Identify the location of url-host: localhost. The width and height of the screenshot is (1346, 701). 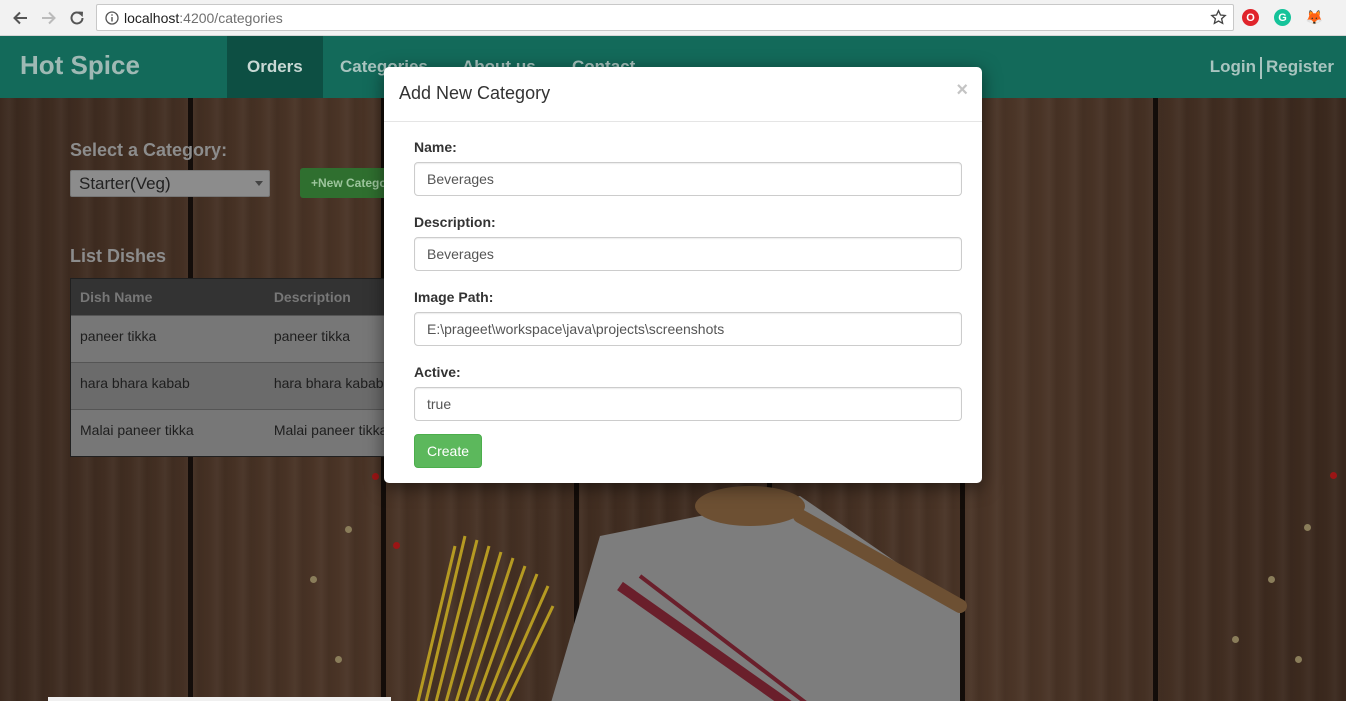
(152, 18).